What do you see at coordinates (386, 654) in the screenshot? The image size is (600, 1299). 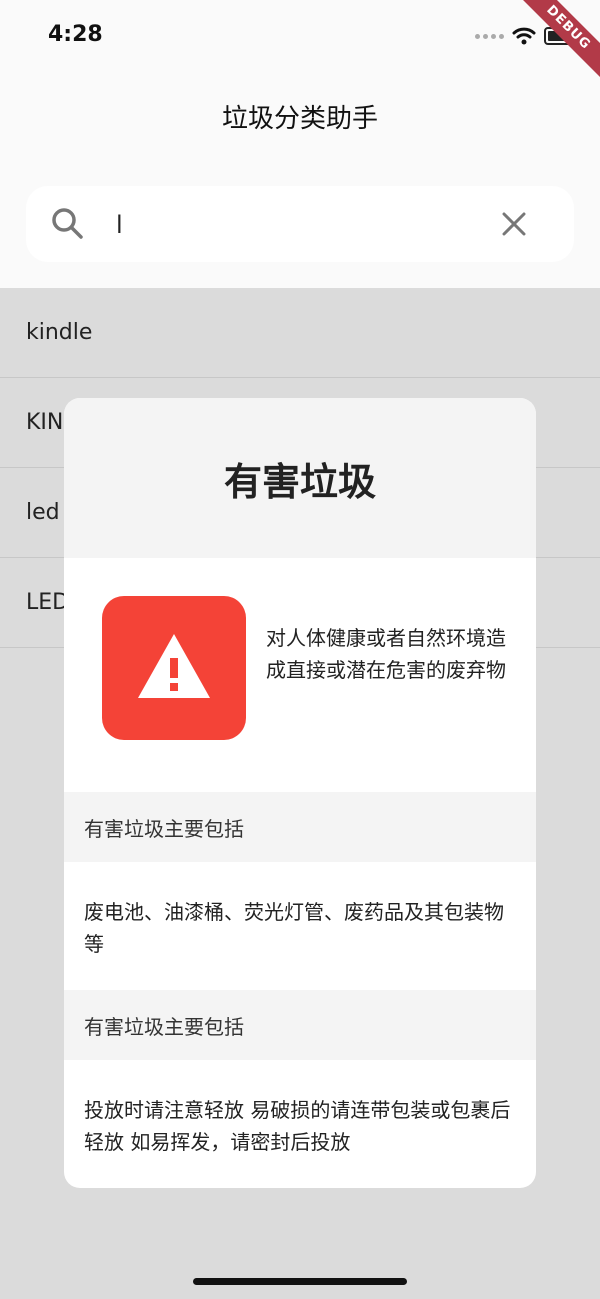 I see `category-description: 对人体健康或者自然环境造成直接或潜在危害的废弃物` at bounding box center [386, 654].